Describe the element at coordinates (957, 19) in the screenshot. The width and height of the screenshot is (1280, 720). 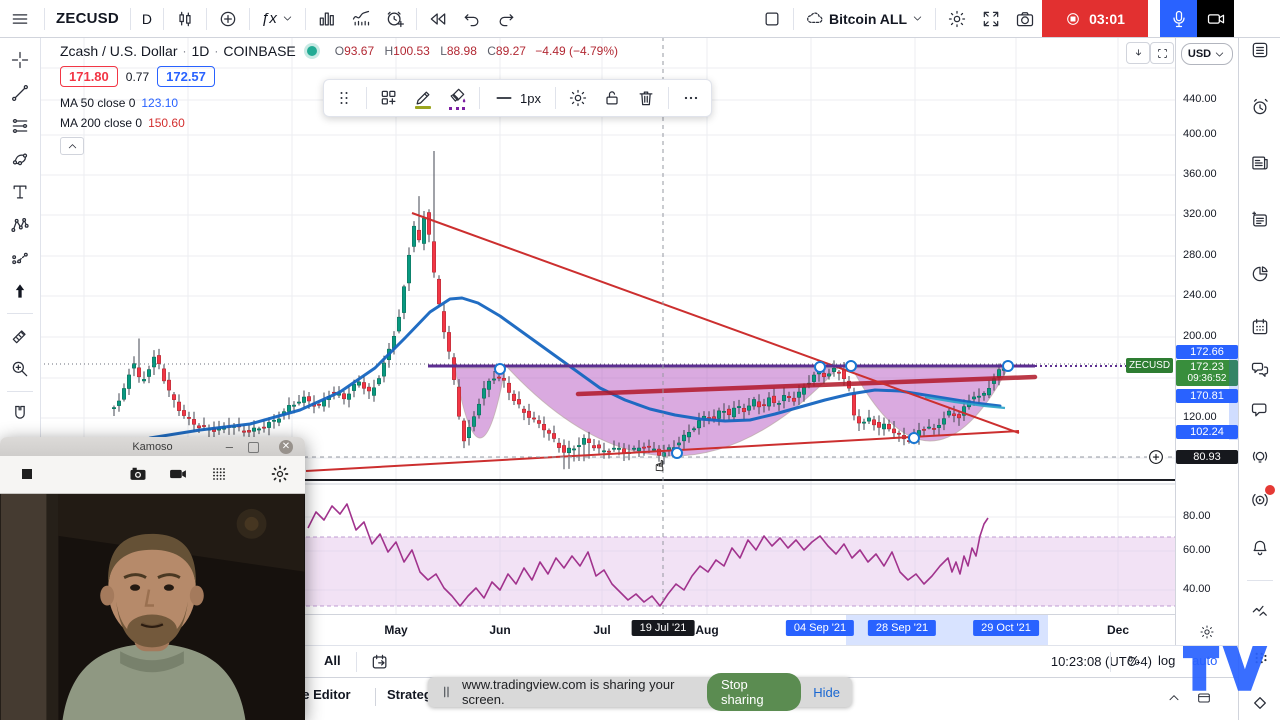
I see `settings-button` at that location.